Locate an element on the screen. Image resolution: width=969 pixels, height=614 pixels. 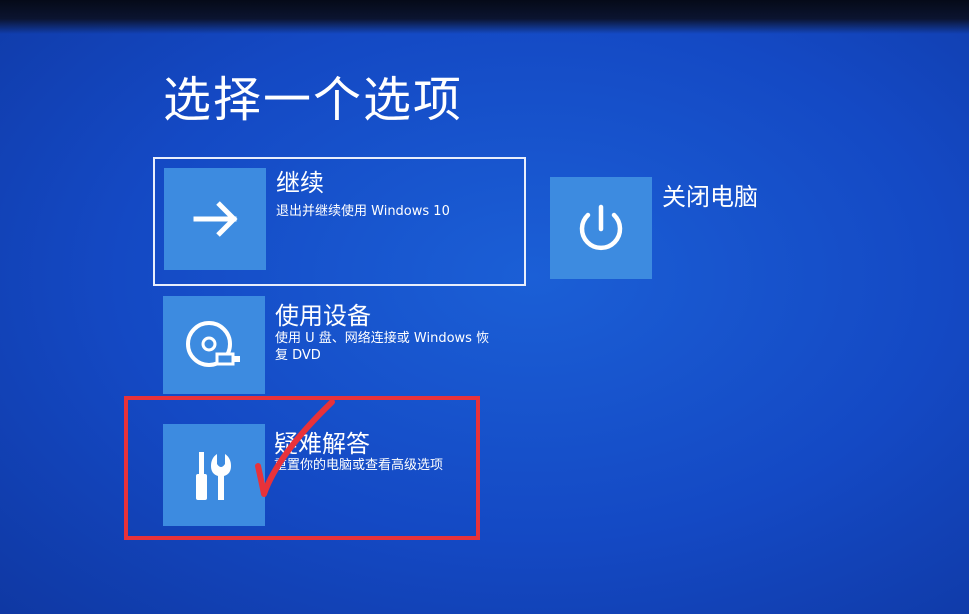
screen-top-bezel is located at coordinates (484, 17).